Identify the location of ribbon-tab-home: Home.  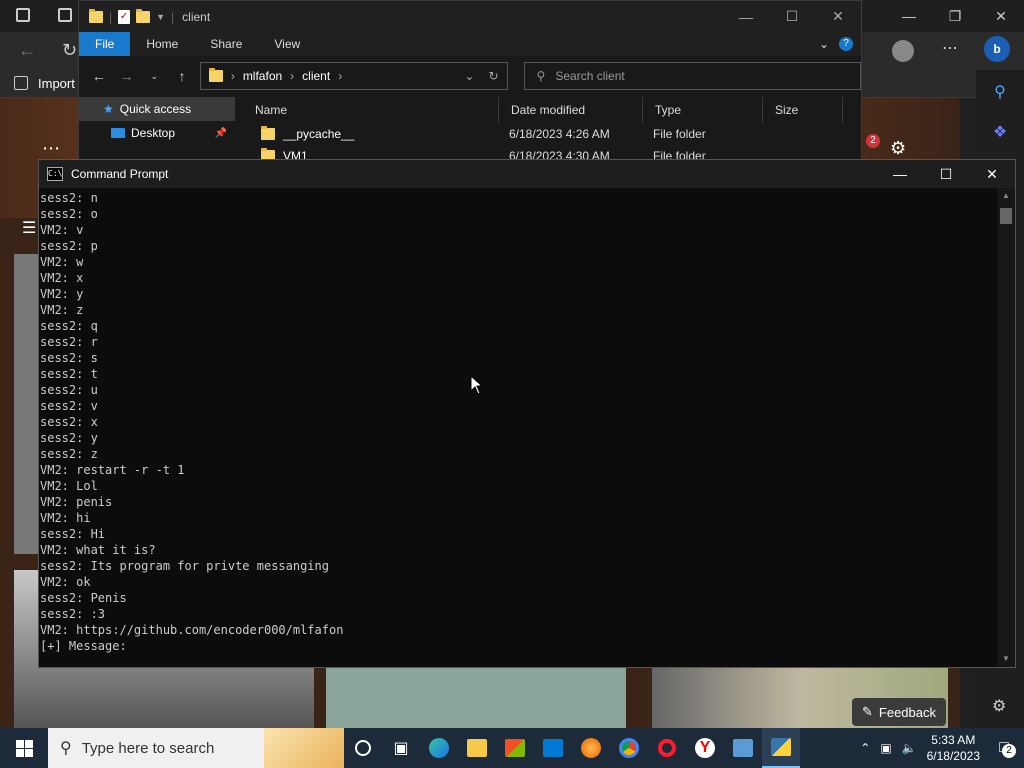
(162, 44).